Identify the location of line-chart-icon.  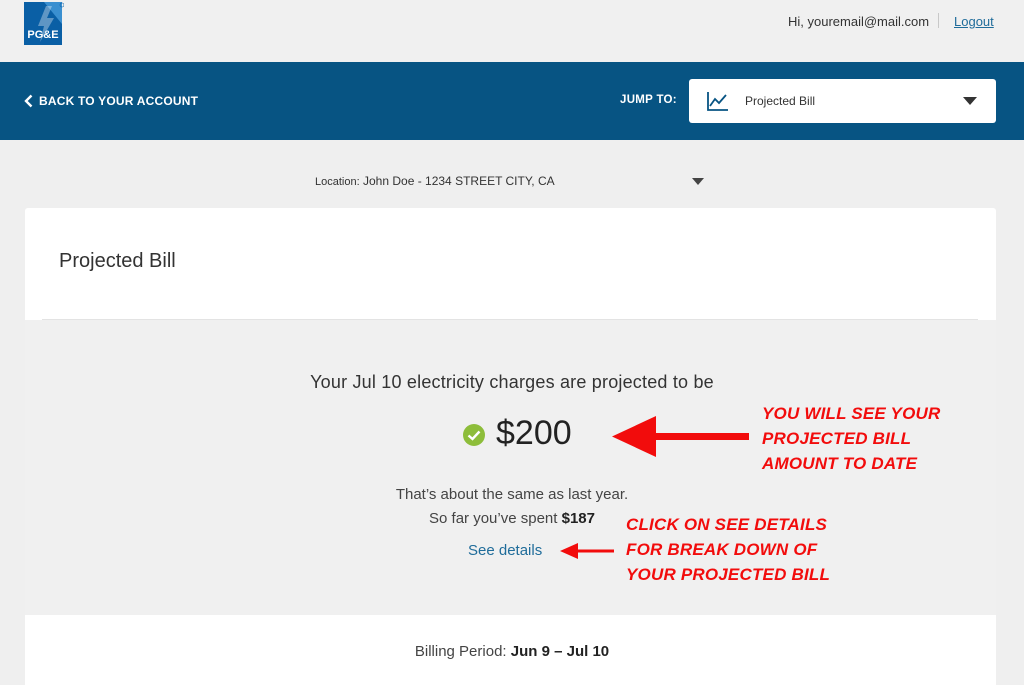
(717, 101).